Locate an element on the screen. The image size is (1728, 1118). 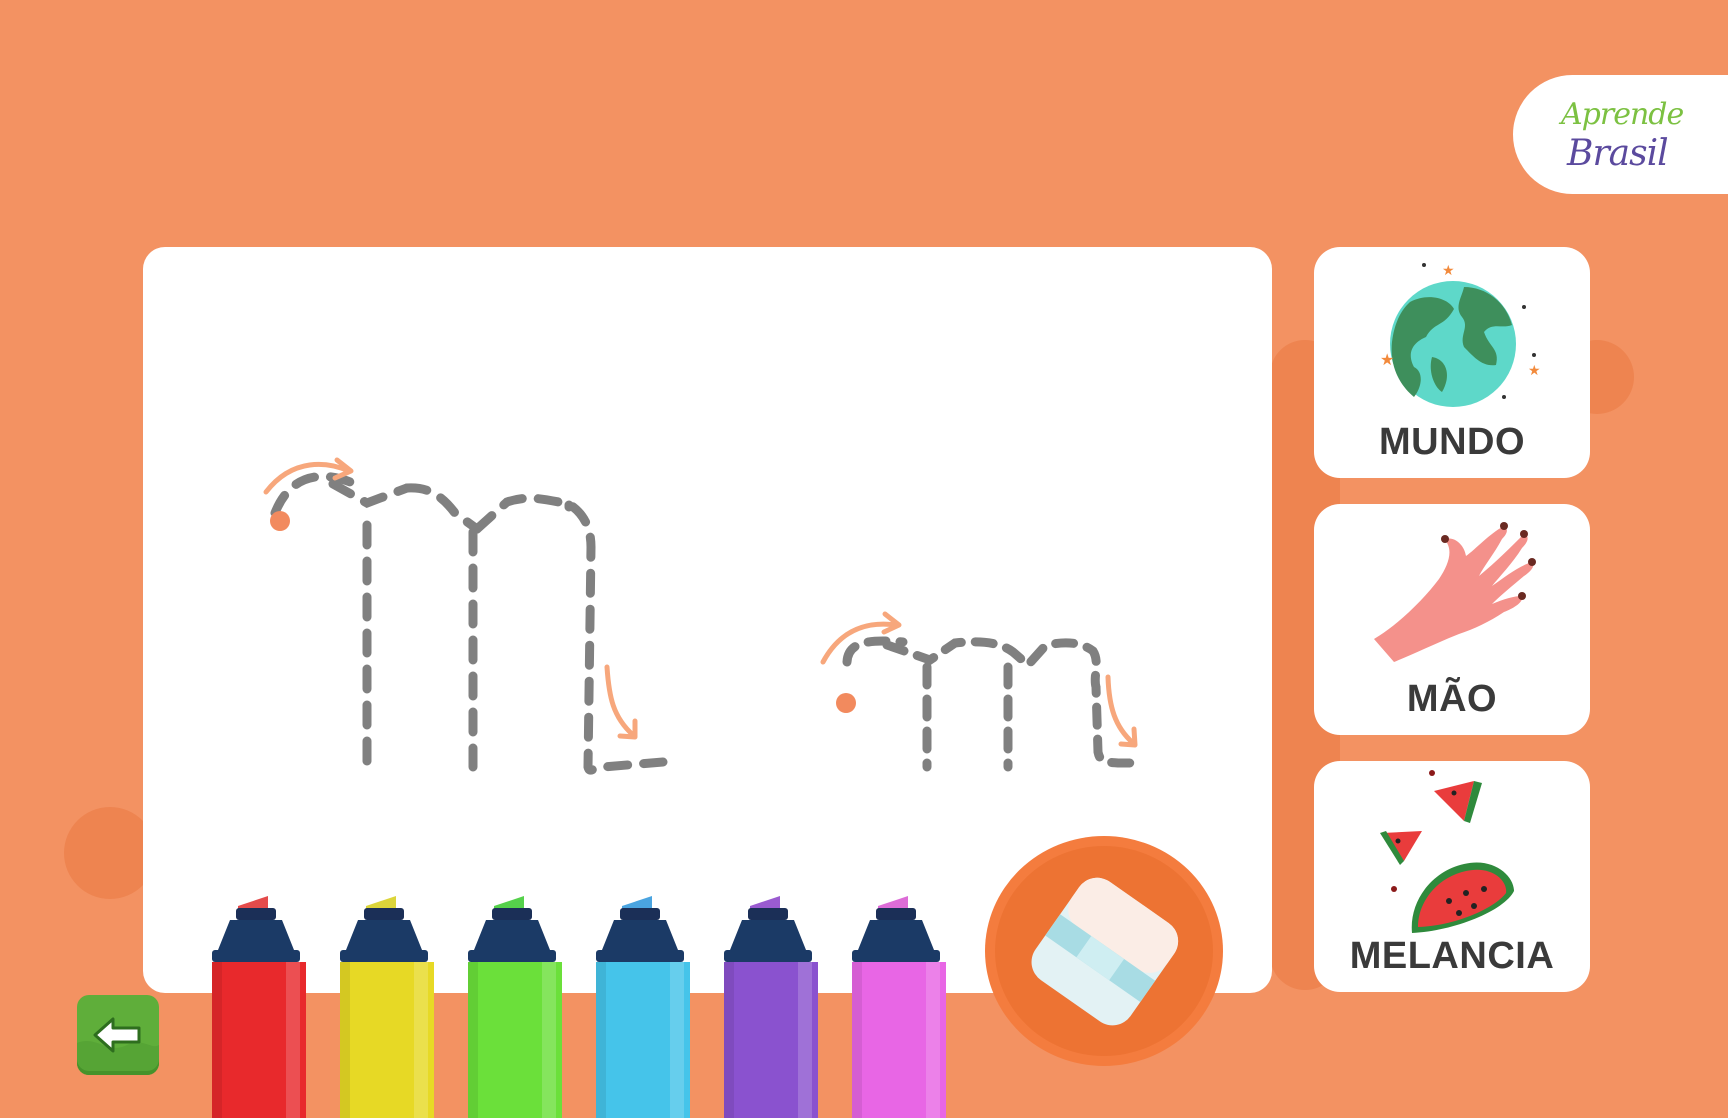
marker-yellow is located at coordinates (384, 999).